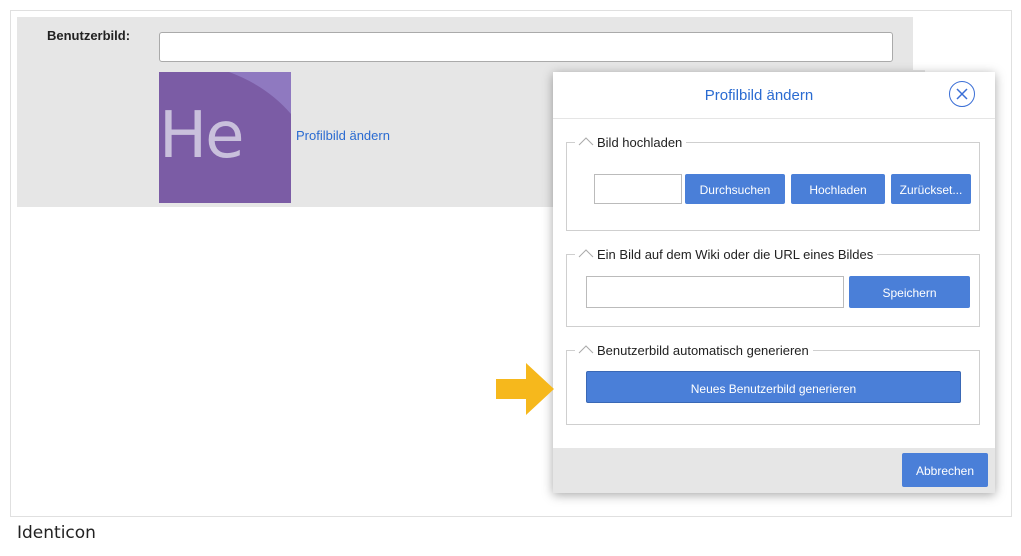  What do you see at coordinates (343, 135) in the screenshot?
I see `change-profile-image-link: Profilbild ändern` at bounding box center [343, 135].